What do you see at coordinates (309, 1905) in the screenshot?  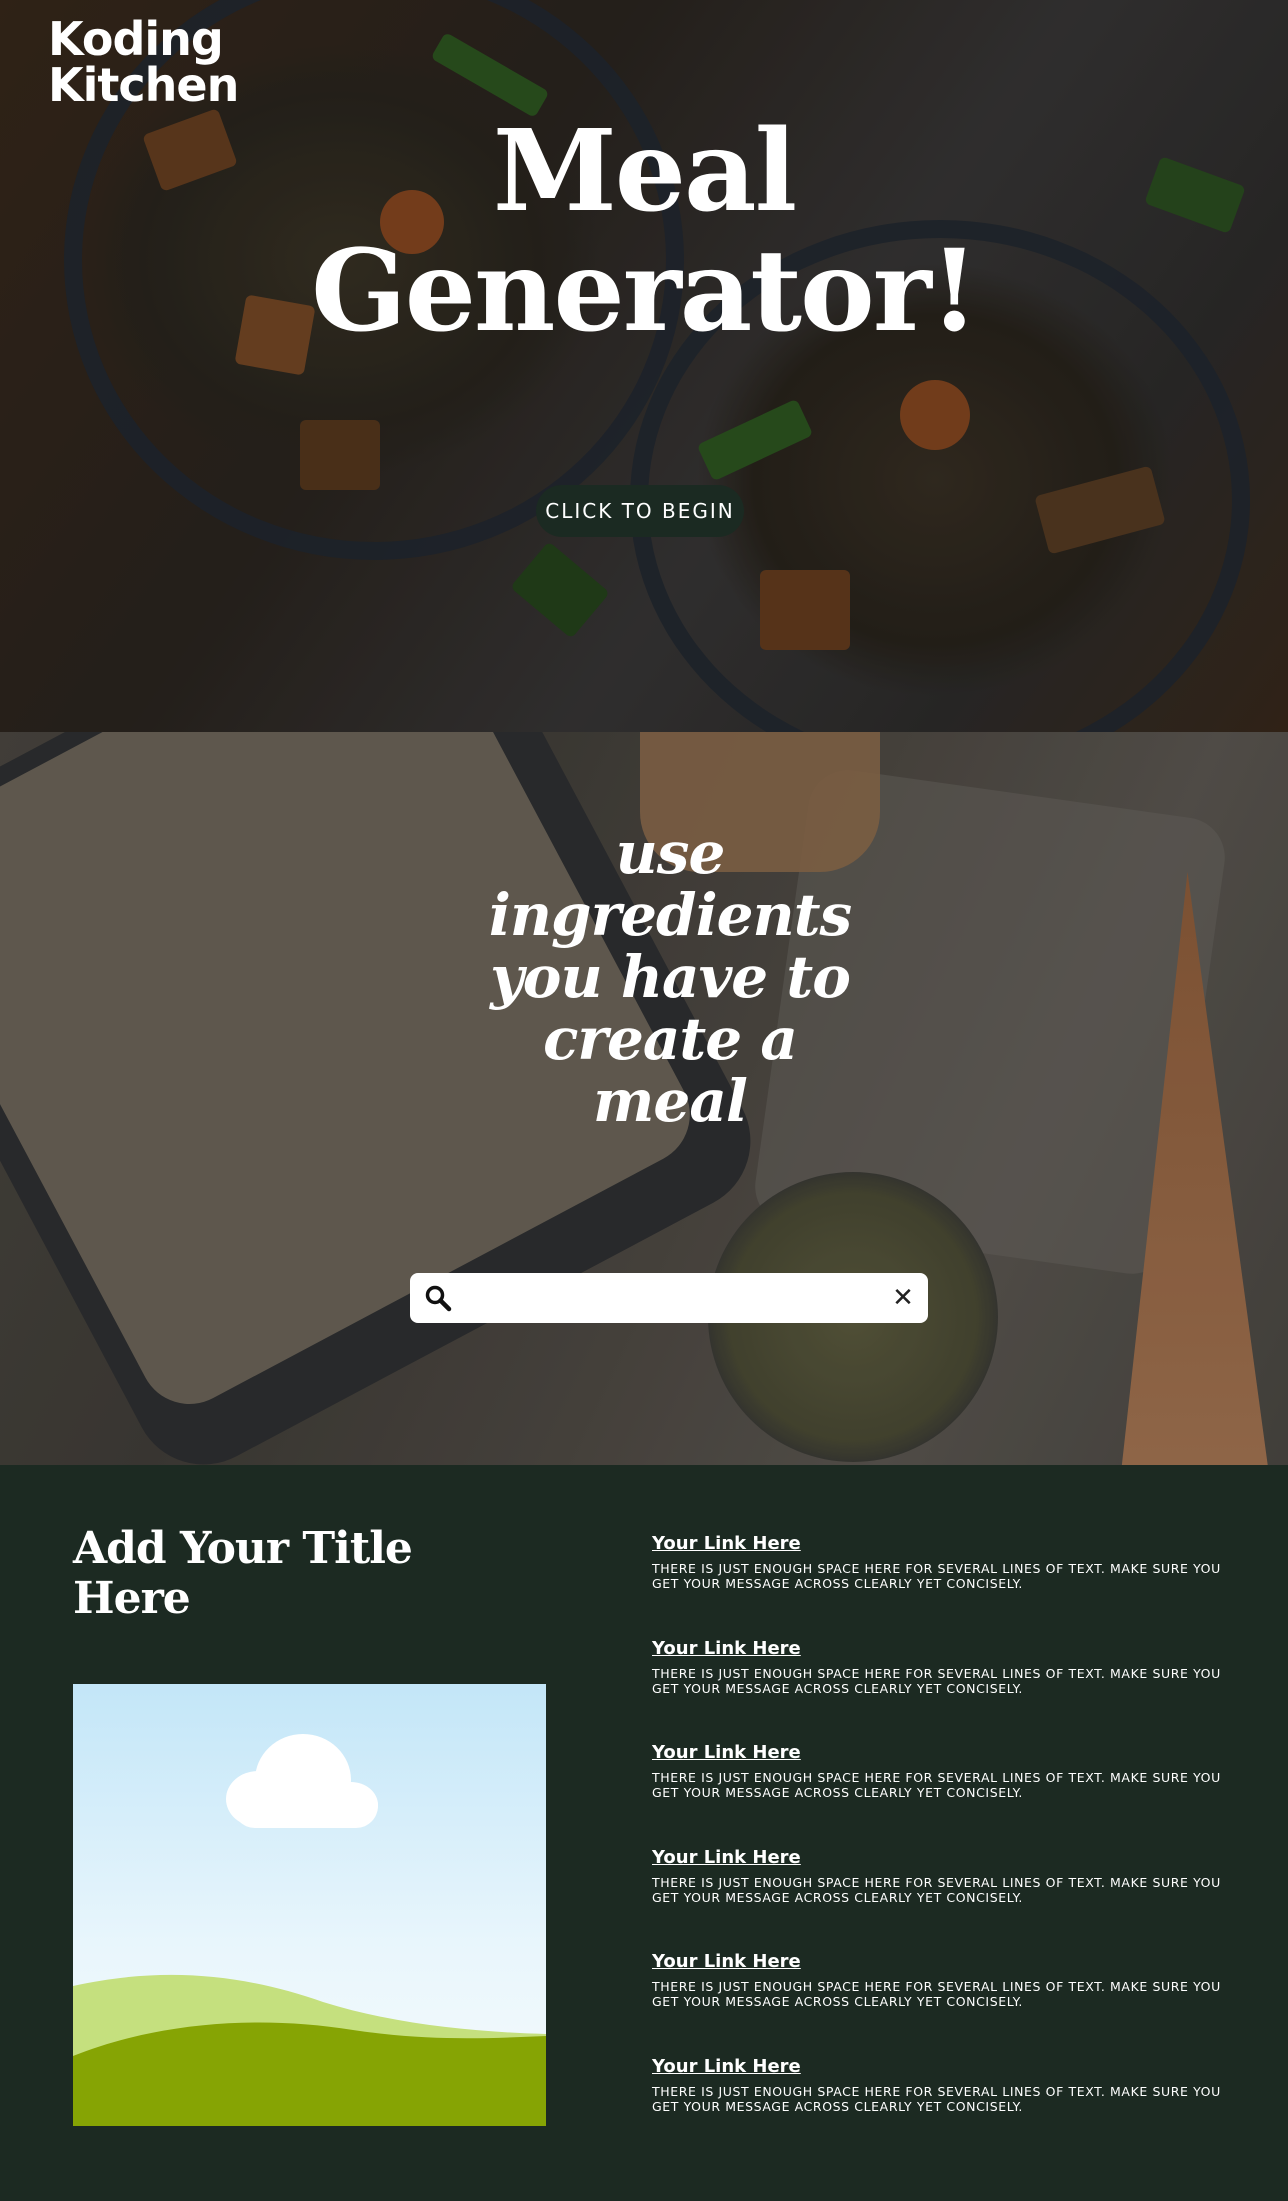 I see `image-placeholder-icon` at bounding box center [309, 1905].